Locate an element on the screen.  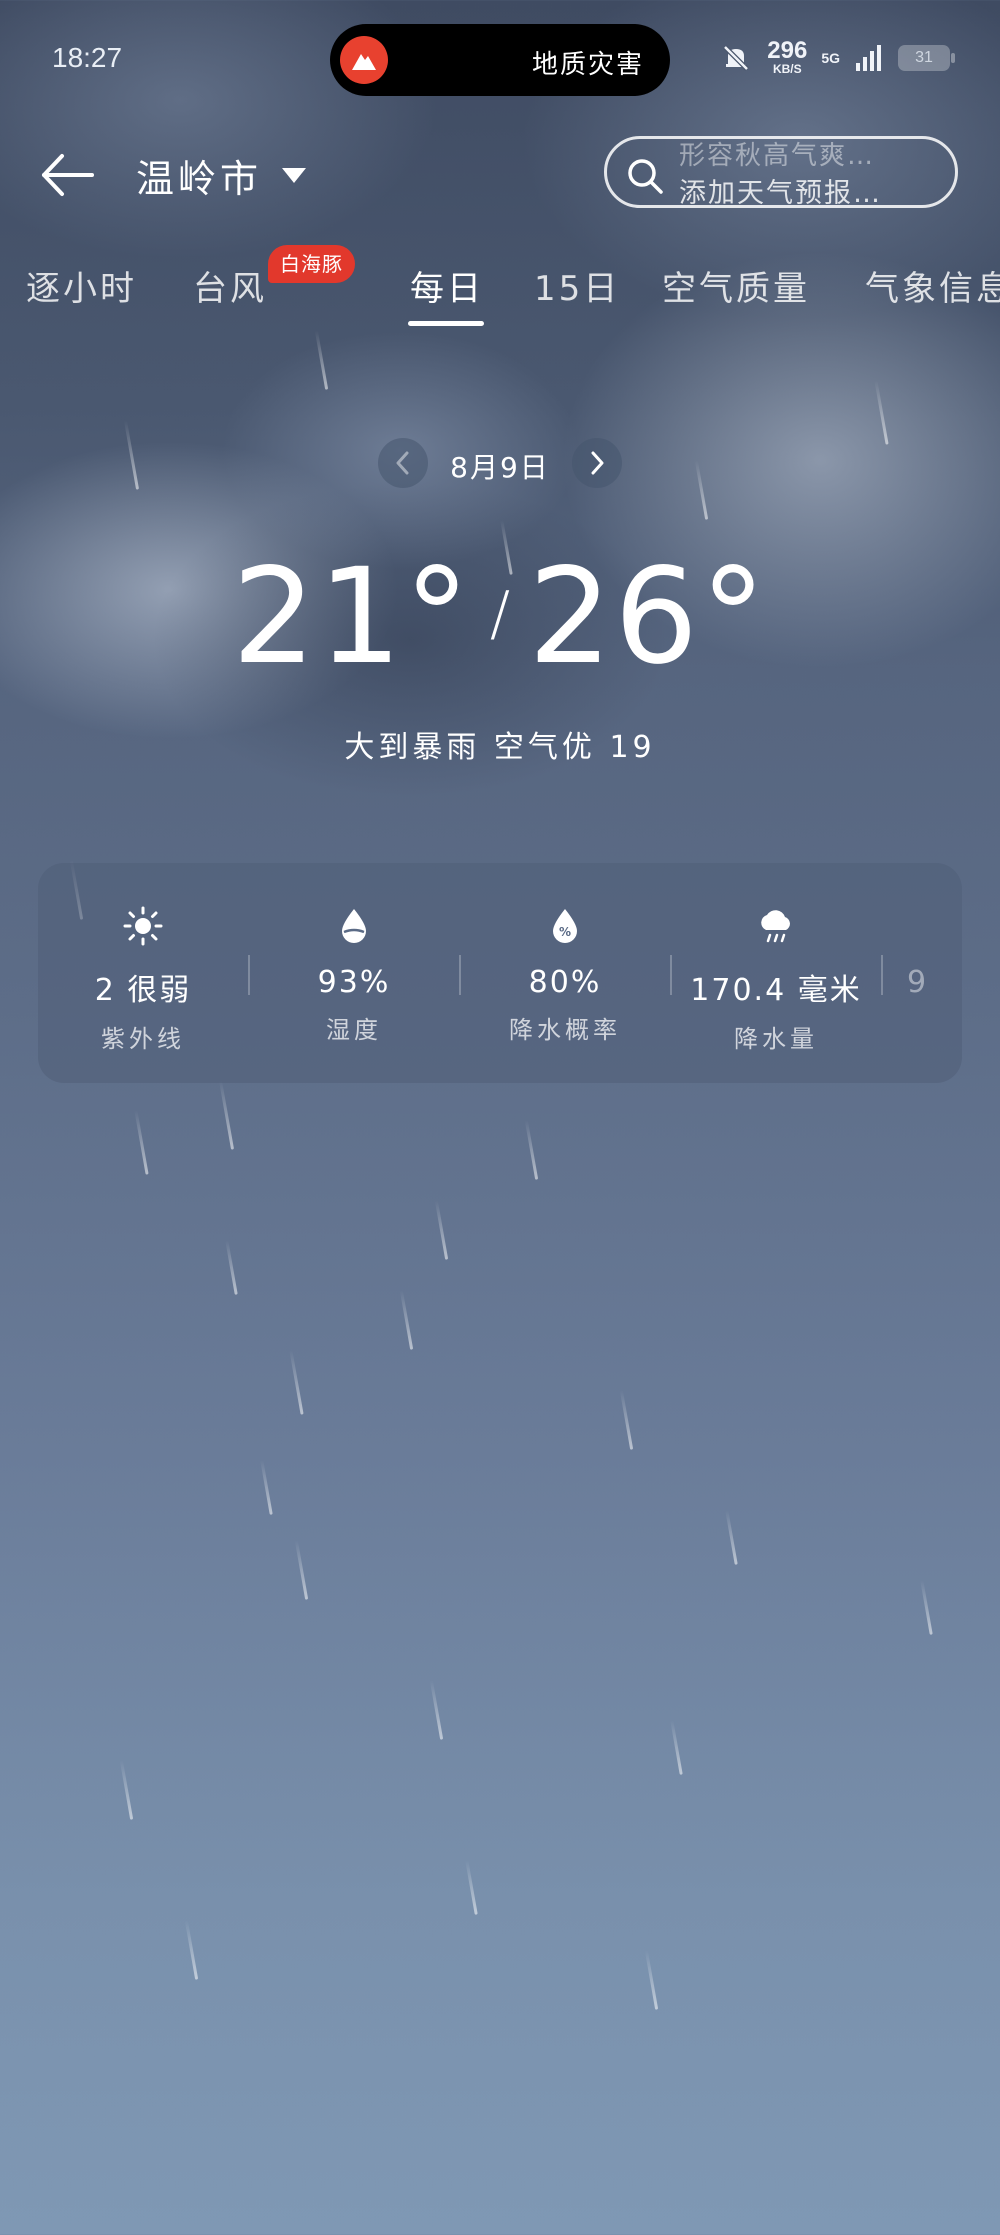
humidity-drop-icon is located at coordinates (354, 926).